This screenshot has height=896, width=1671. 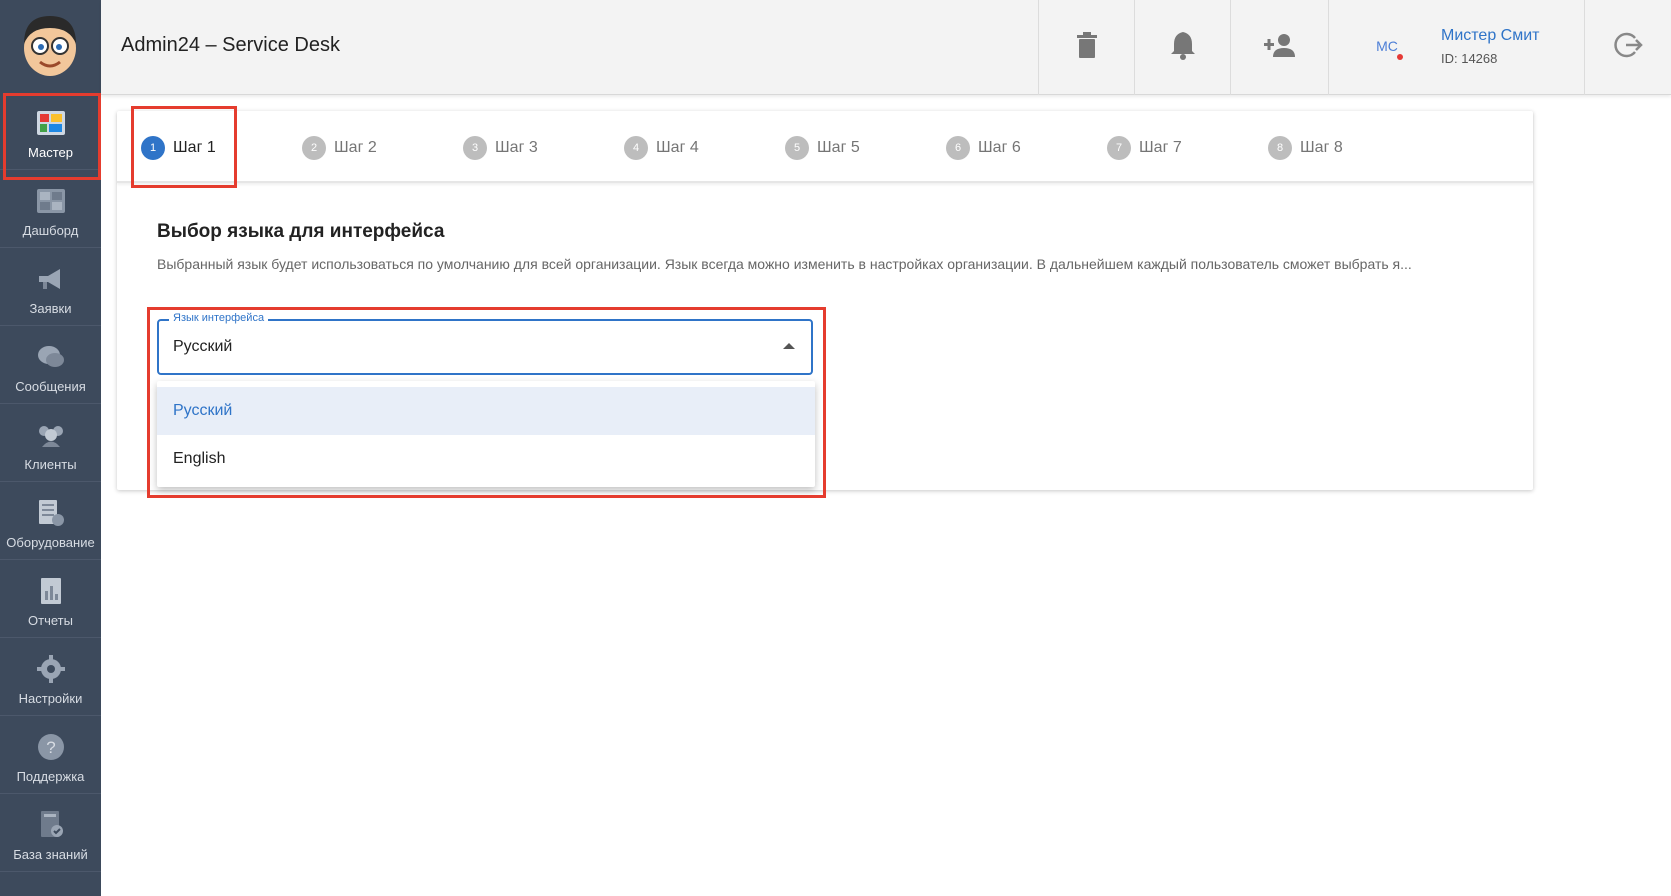 I want to click on avatar: МС, so click(x=1387, y=47).